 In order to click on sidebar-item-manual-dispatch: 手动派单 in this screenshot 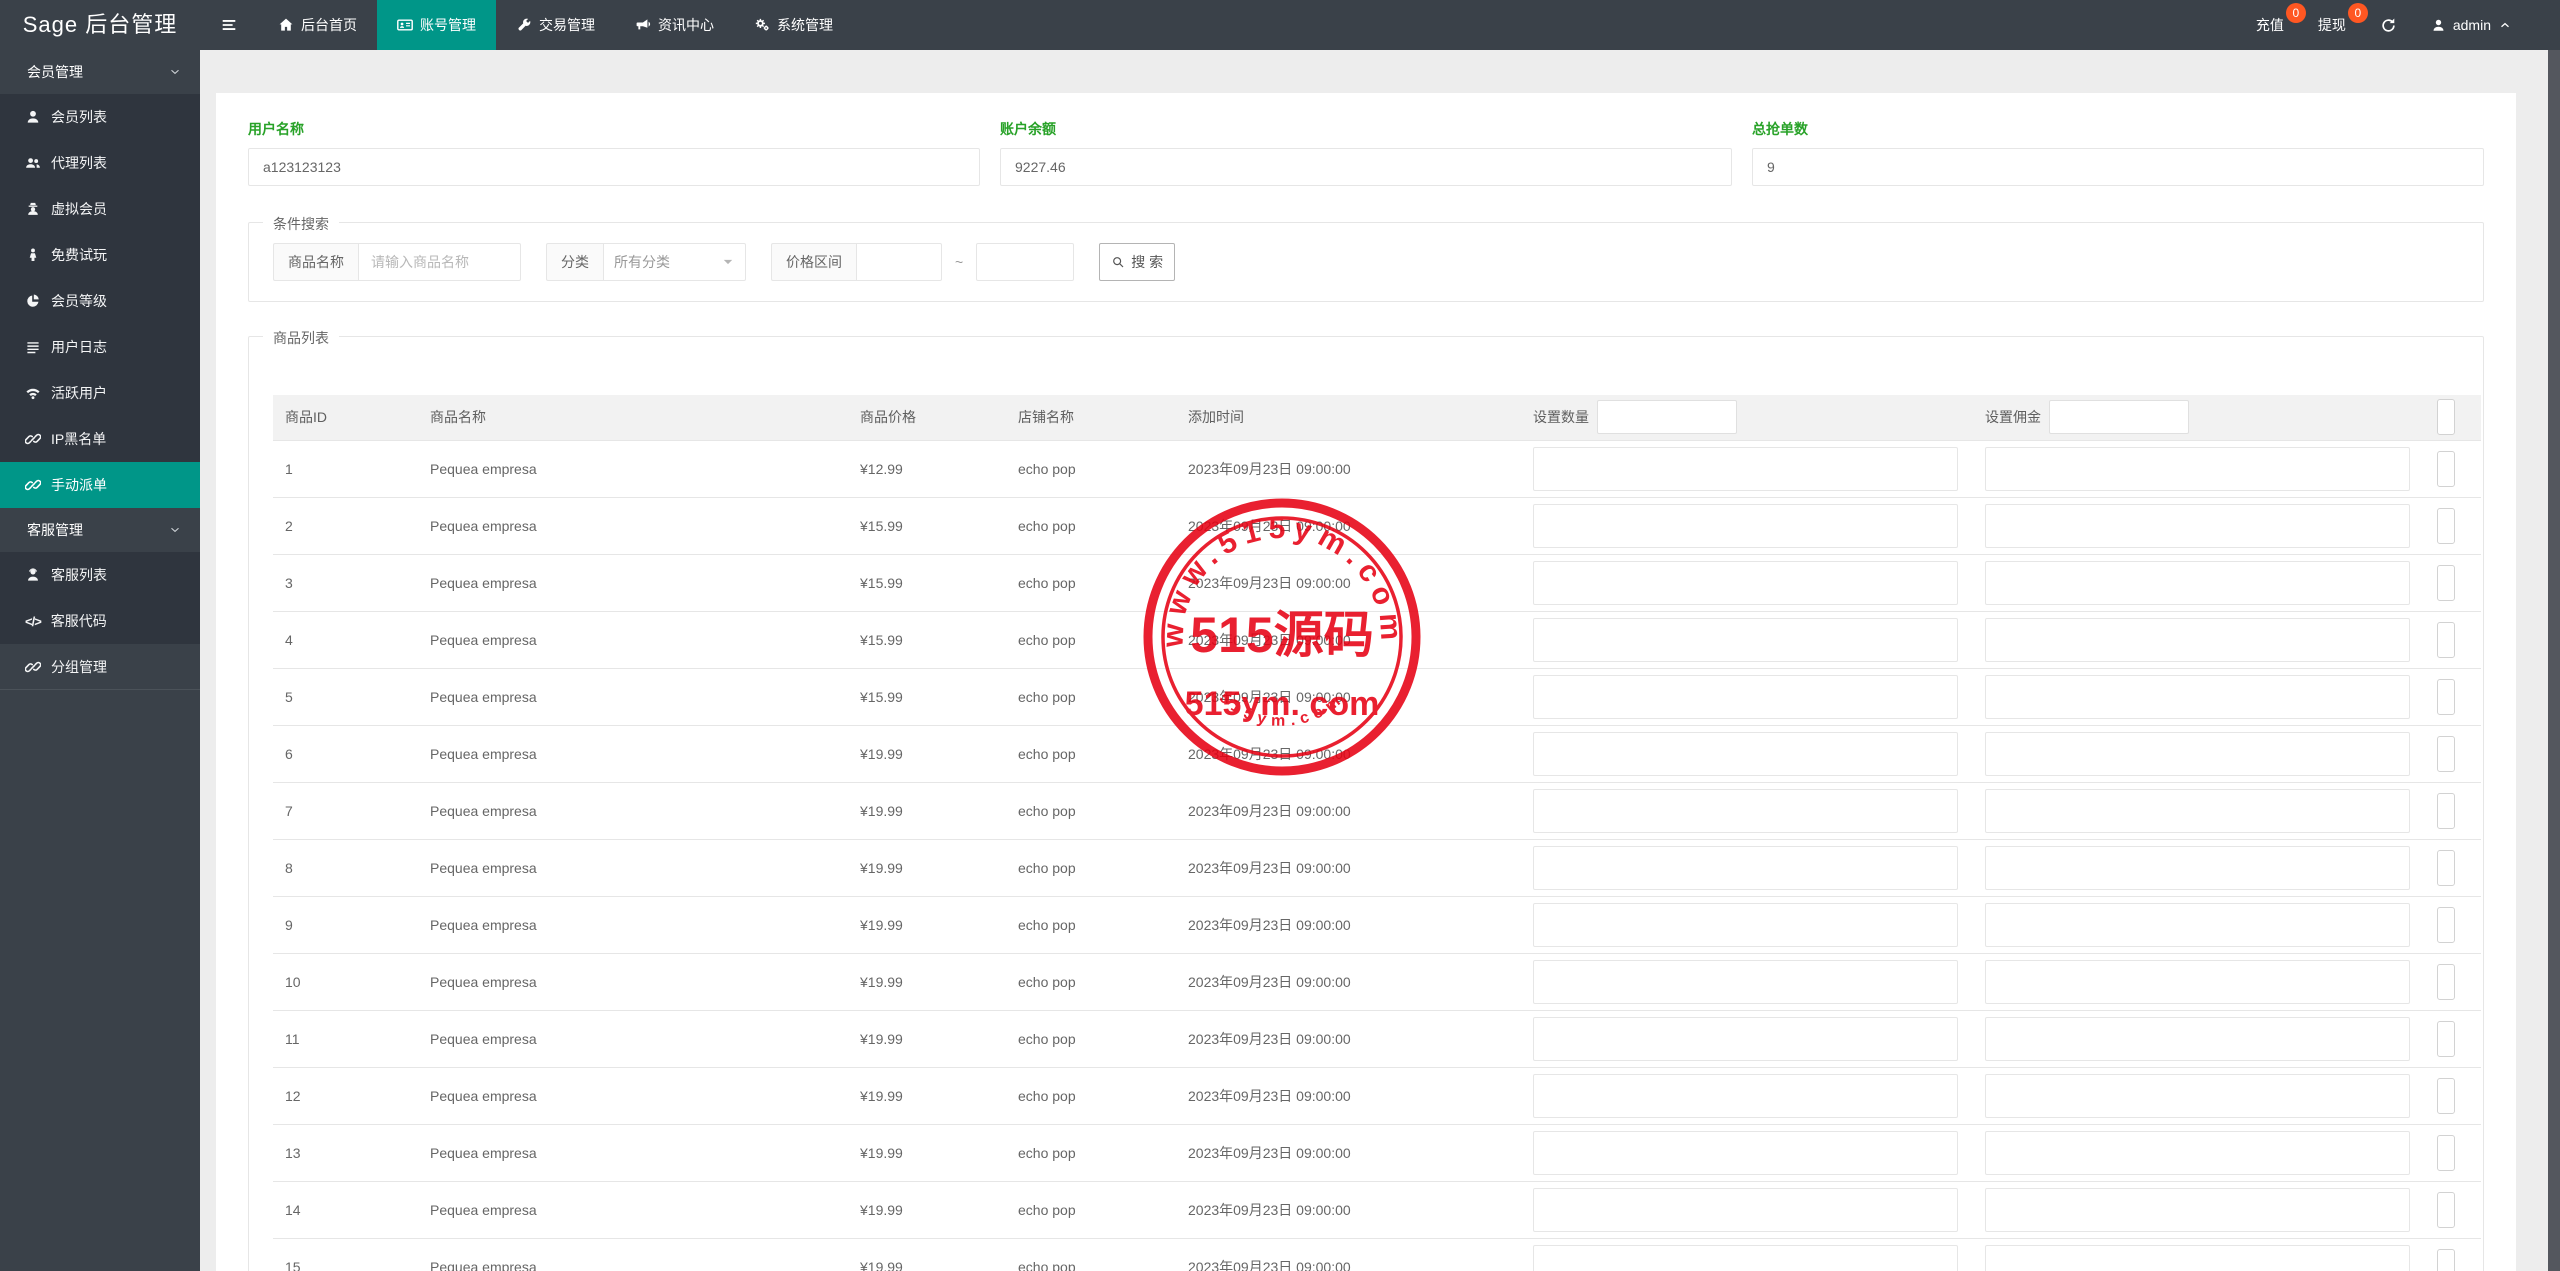, I will do `click(100, 485)`.